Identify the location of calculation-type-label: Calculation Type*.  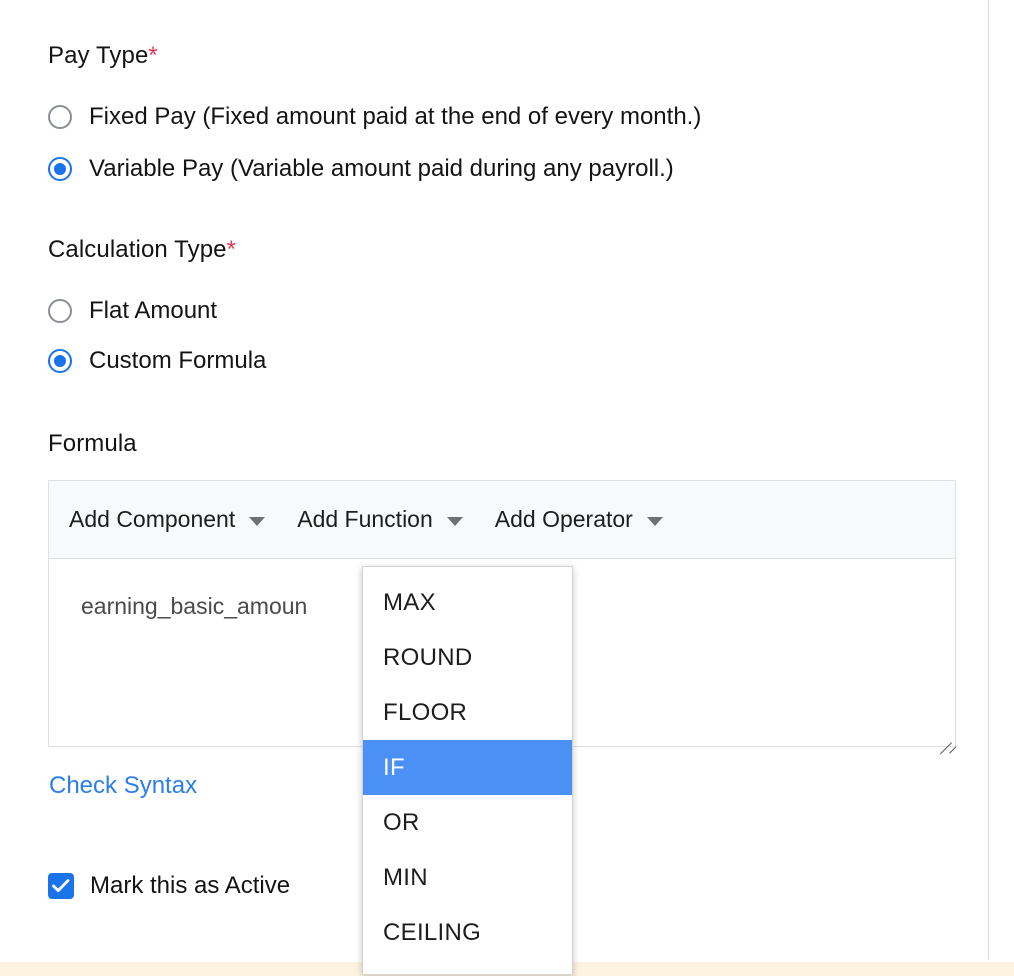
(142, 250).